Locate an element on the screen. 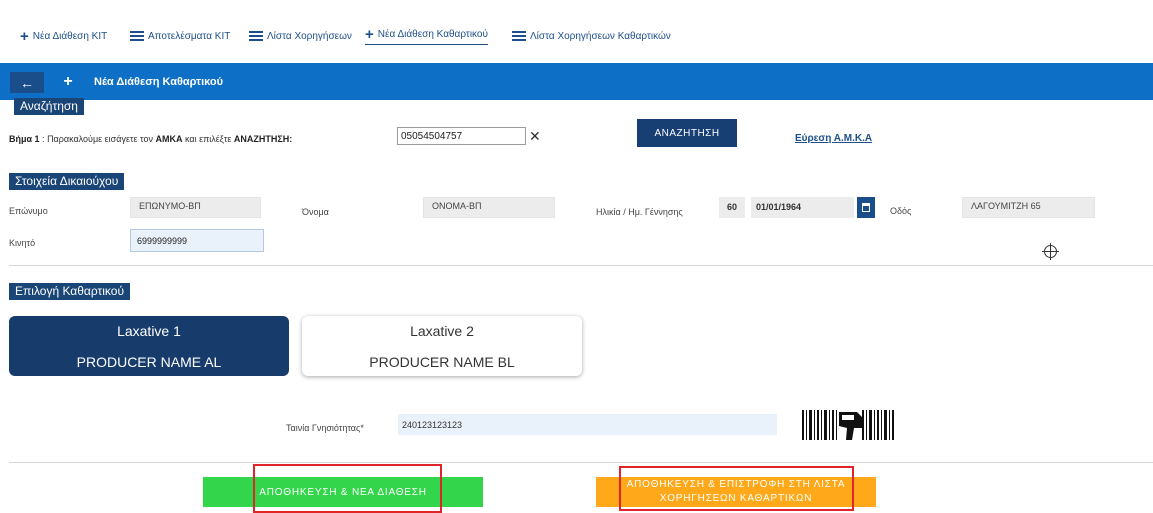 The height and width of the screenshot is (513, 1153). name-field: ΟΝΟΜΑ-ΒΠ is located at coordinates (489, 207).